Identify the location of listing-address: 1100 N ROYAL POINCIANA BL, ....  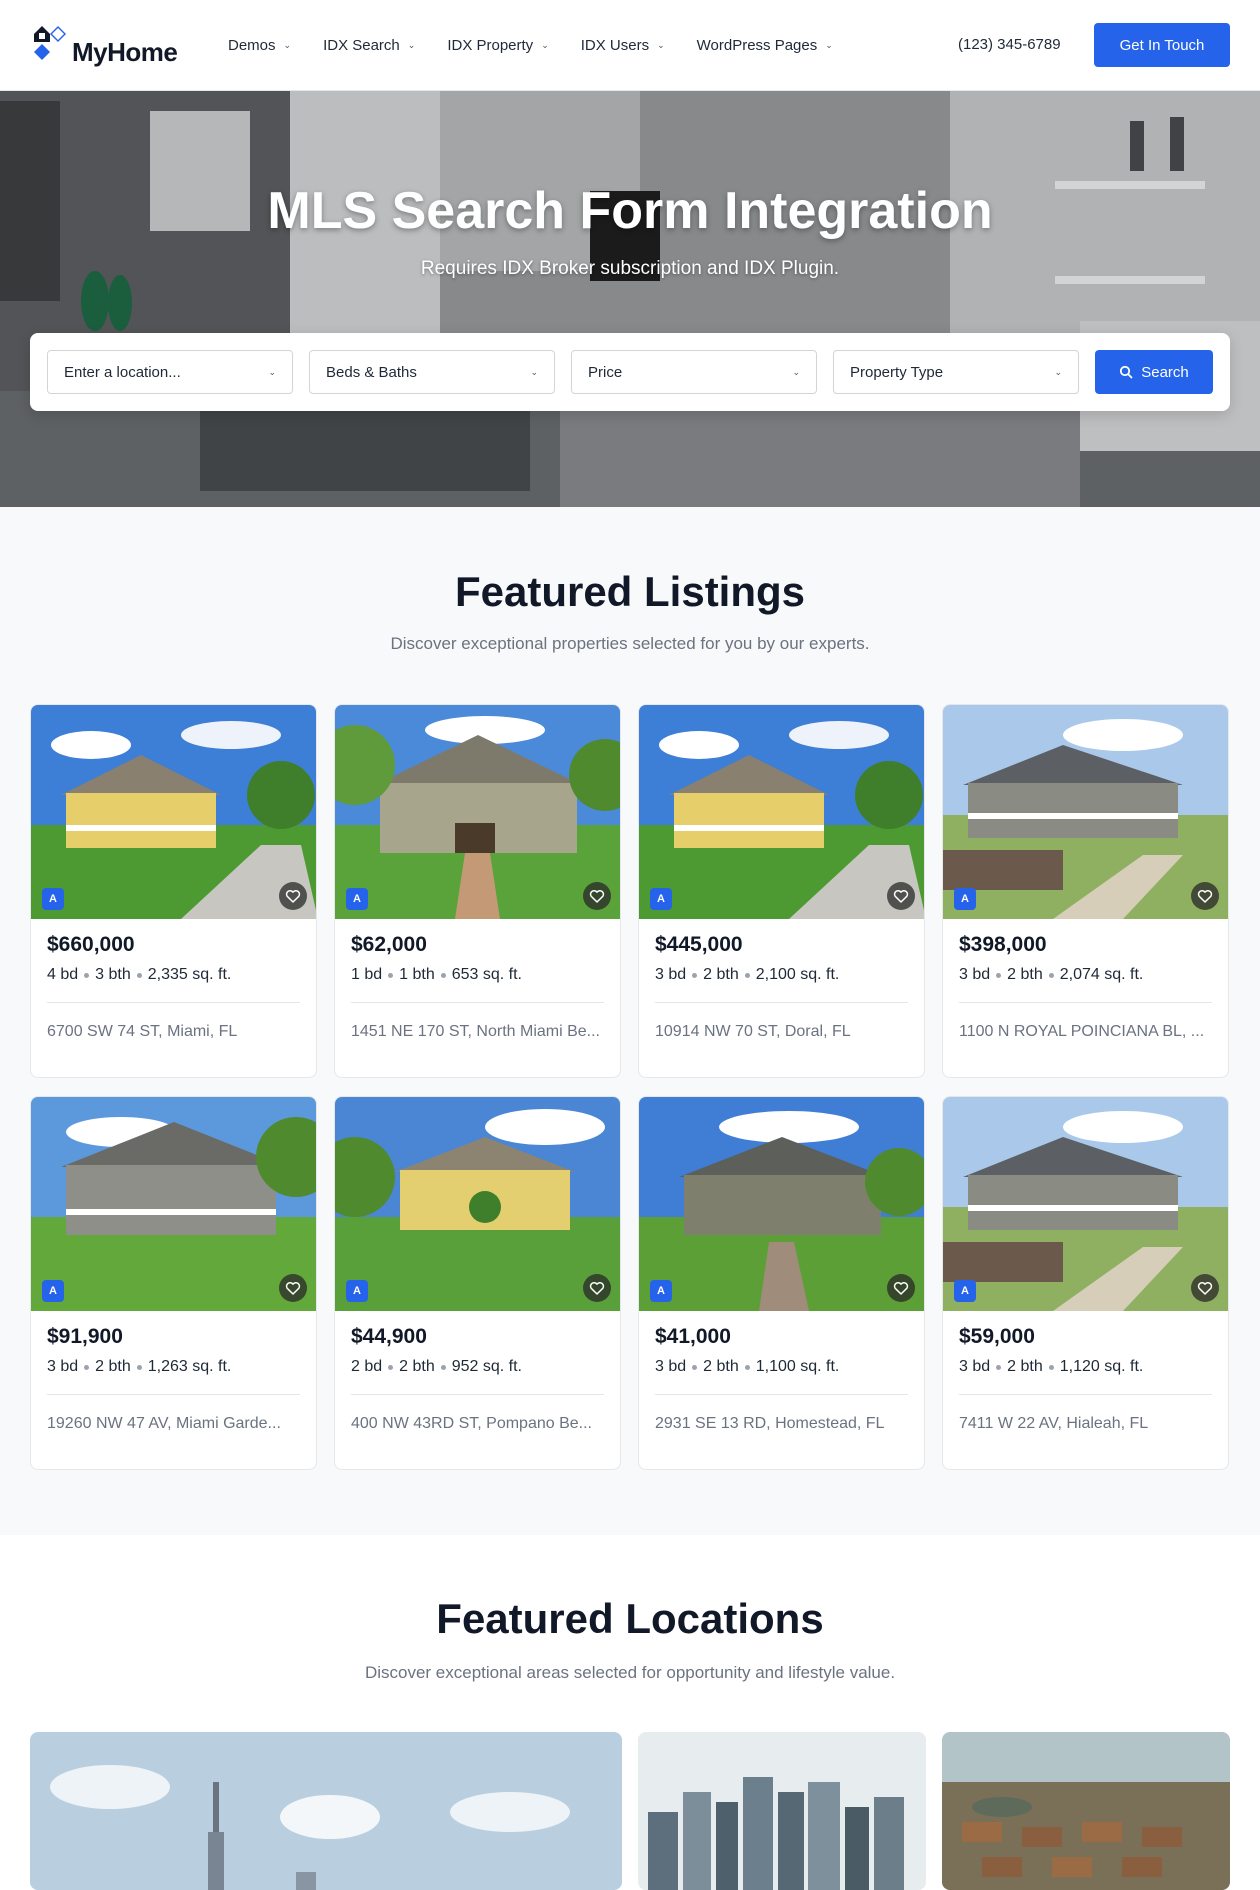
(1085, 1032).